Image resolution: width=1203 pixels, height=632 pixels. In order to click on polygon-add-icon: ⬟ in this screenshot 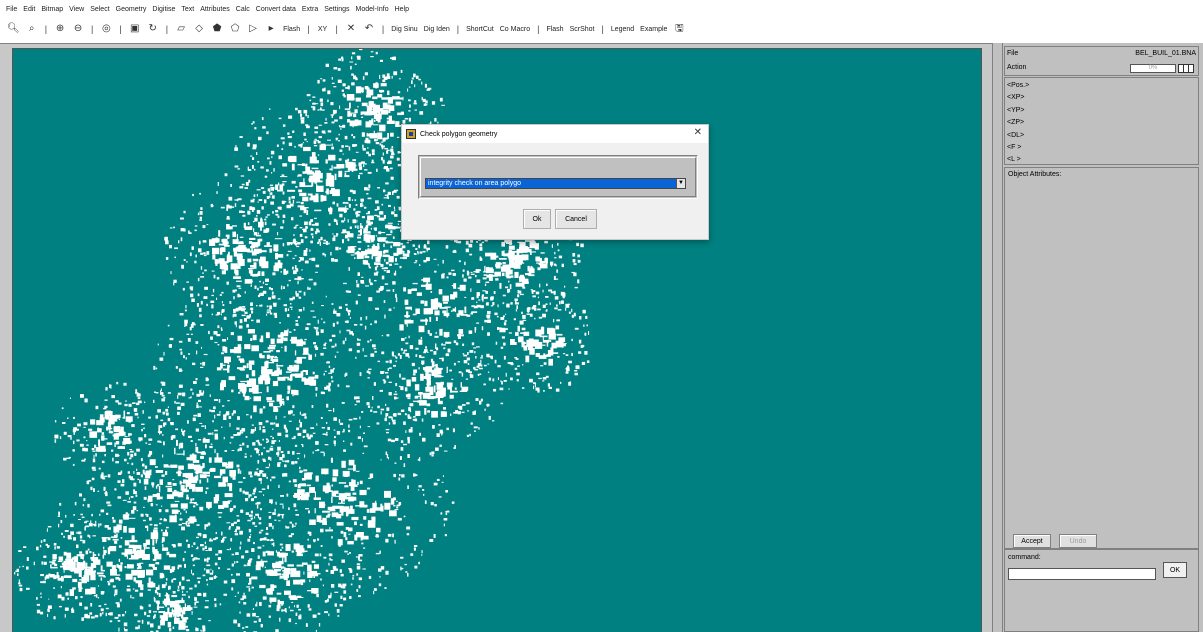, I will do `click(217, 29)`.